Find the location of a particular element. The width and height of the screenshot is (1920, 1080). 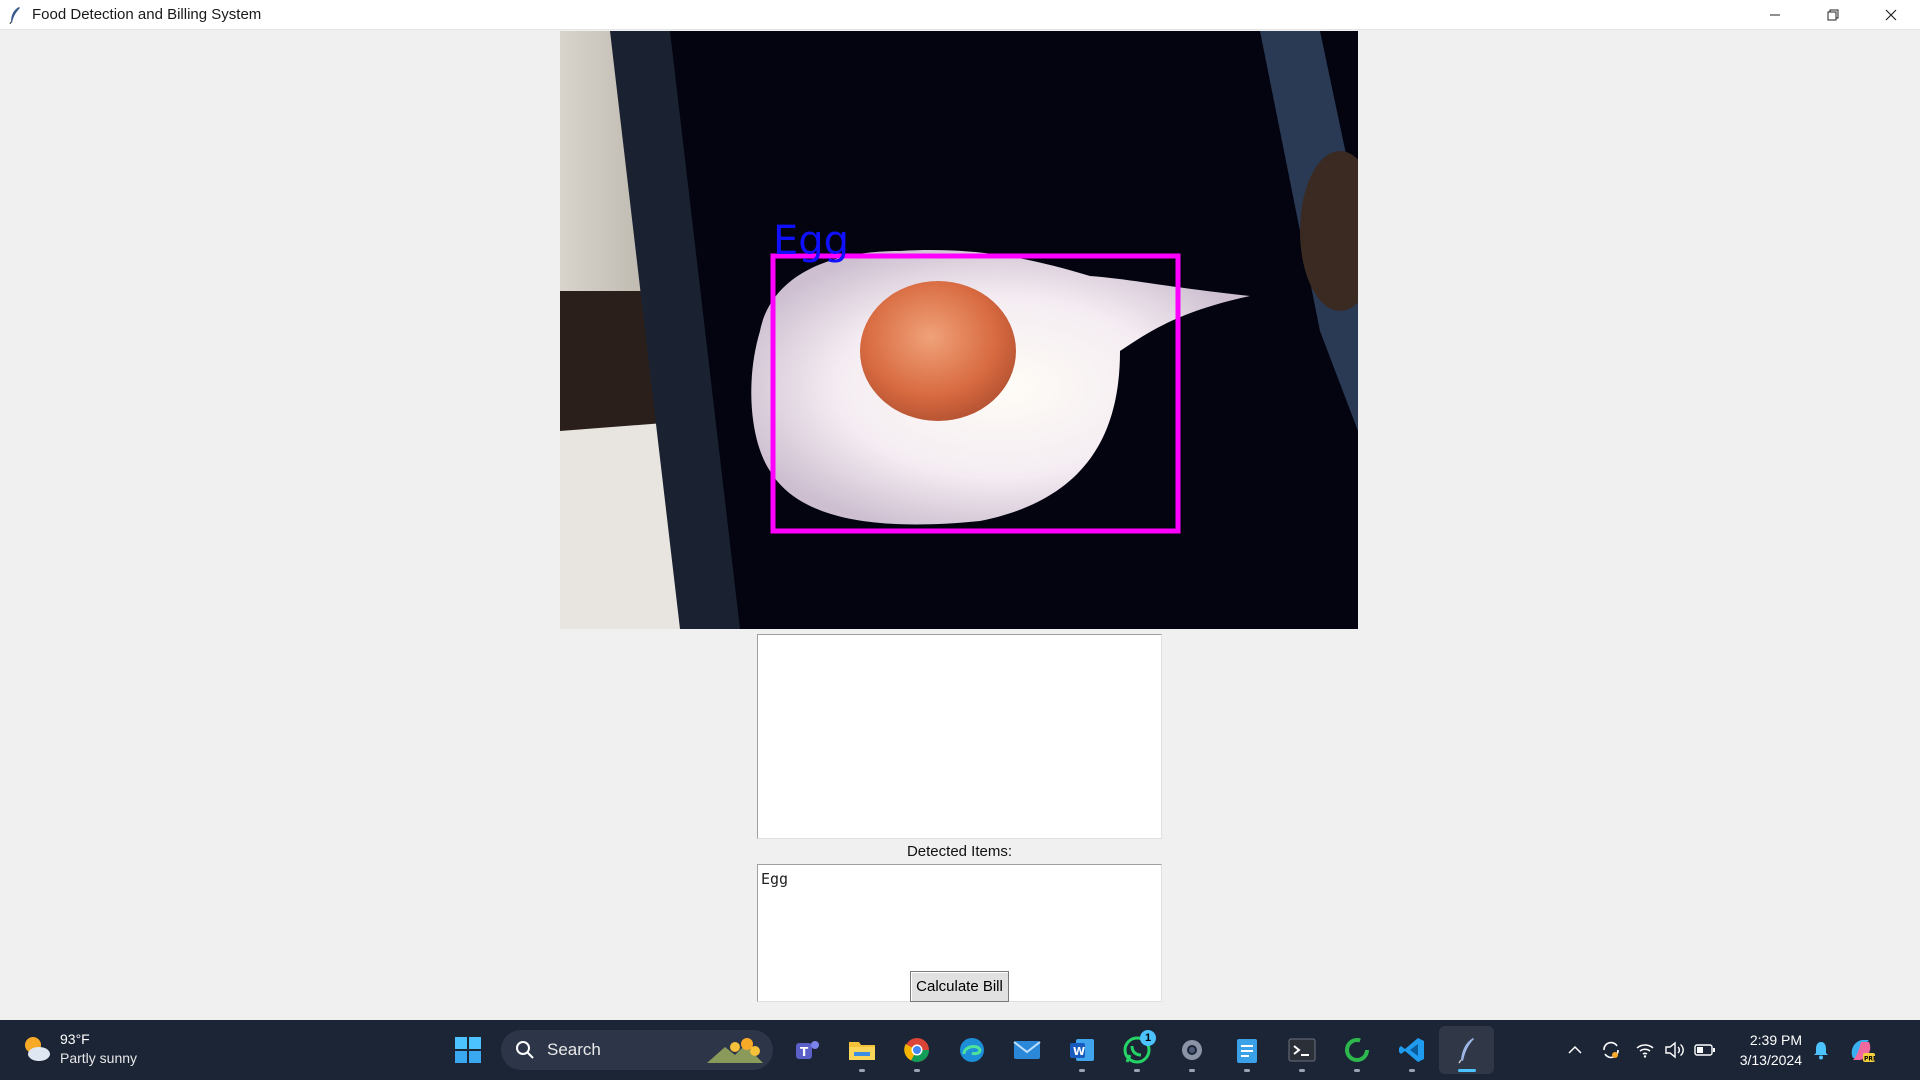

taskbar-loading-app is located at coordinates (1356, 1050).